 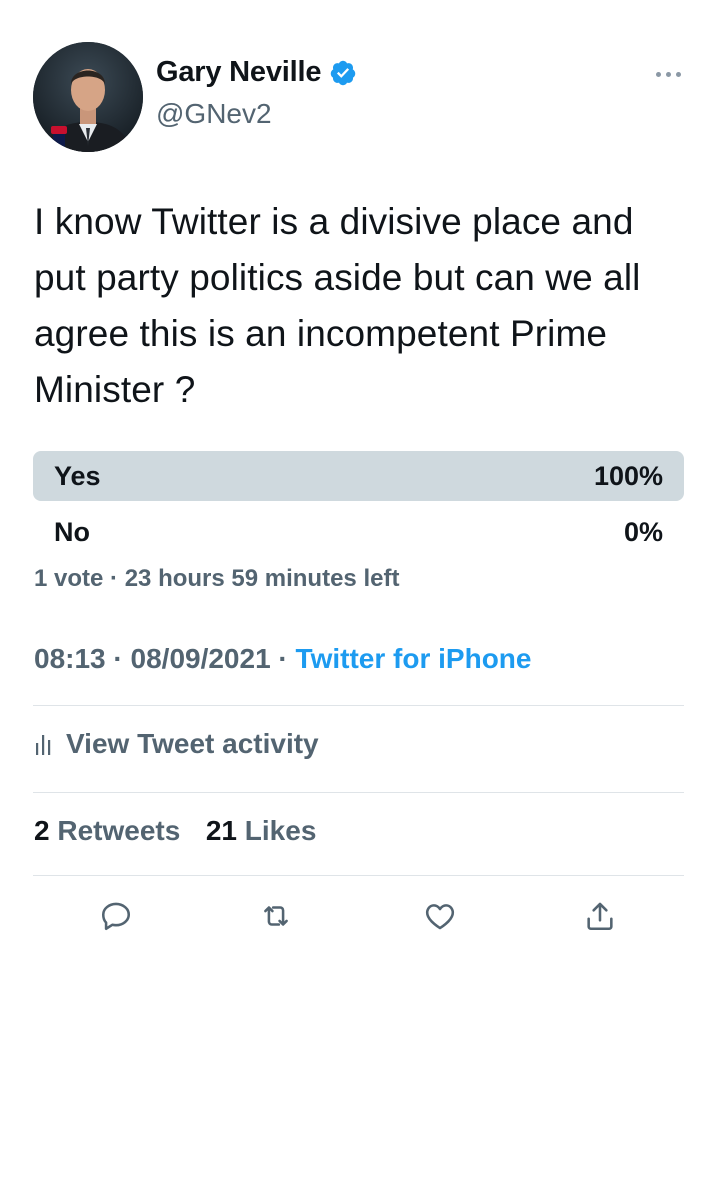 I want to click on poll-option-label: No, so click(x=72, y=532).